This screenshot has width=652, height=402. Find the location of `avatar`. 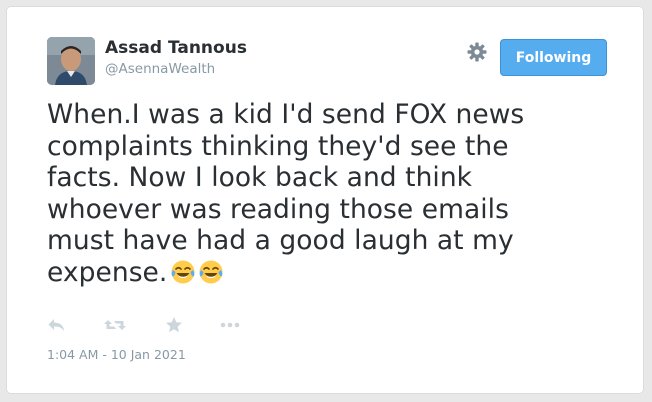

avatar is located at coordinates (71, 61).